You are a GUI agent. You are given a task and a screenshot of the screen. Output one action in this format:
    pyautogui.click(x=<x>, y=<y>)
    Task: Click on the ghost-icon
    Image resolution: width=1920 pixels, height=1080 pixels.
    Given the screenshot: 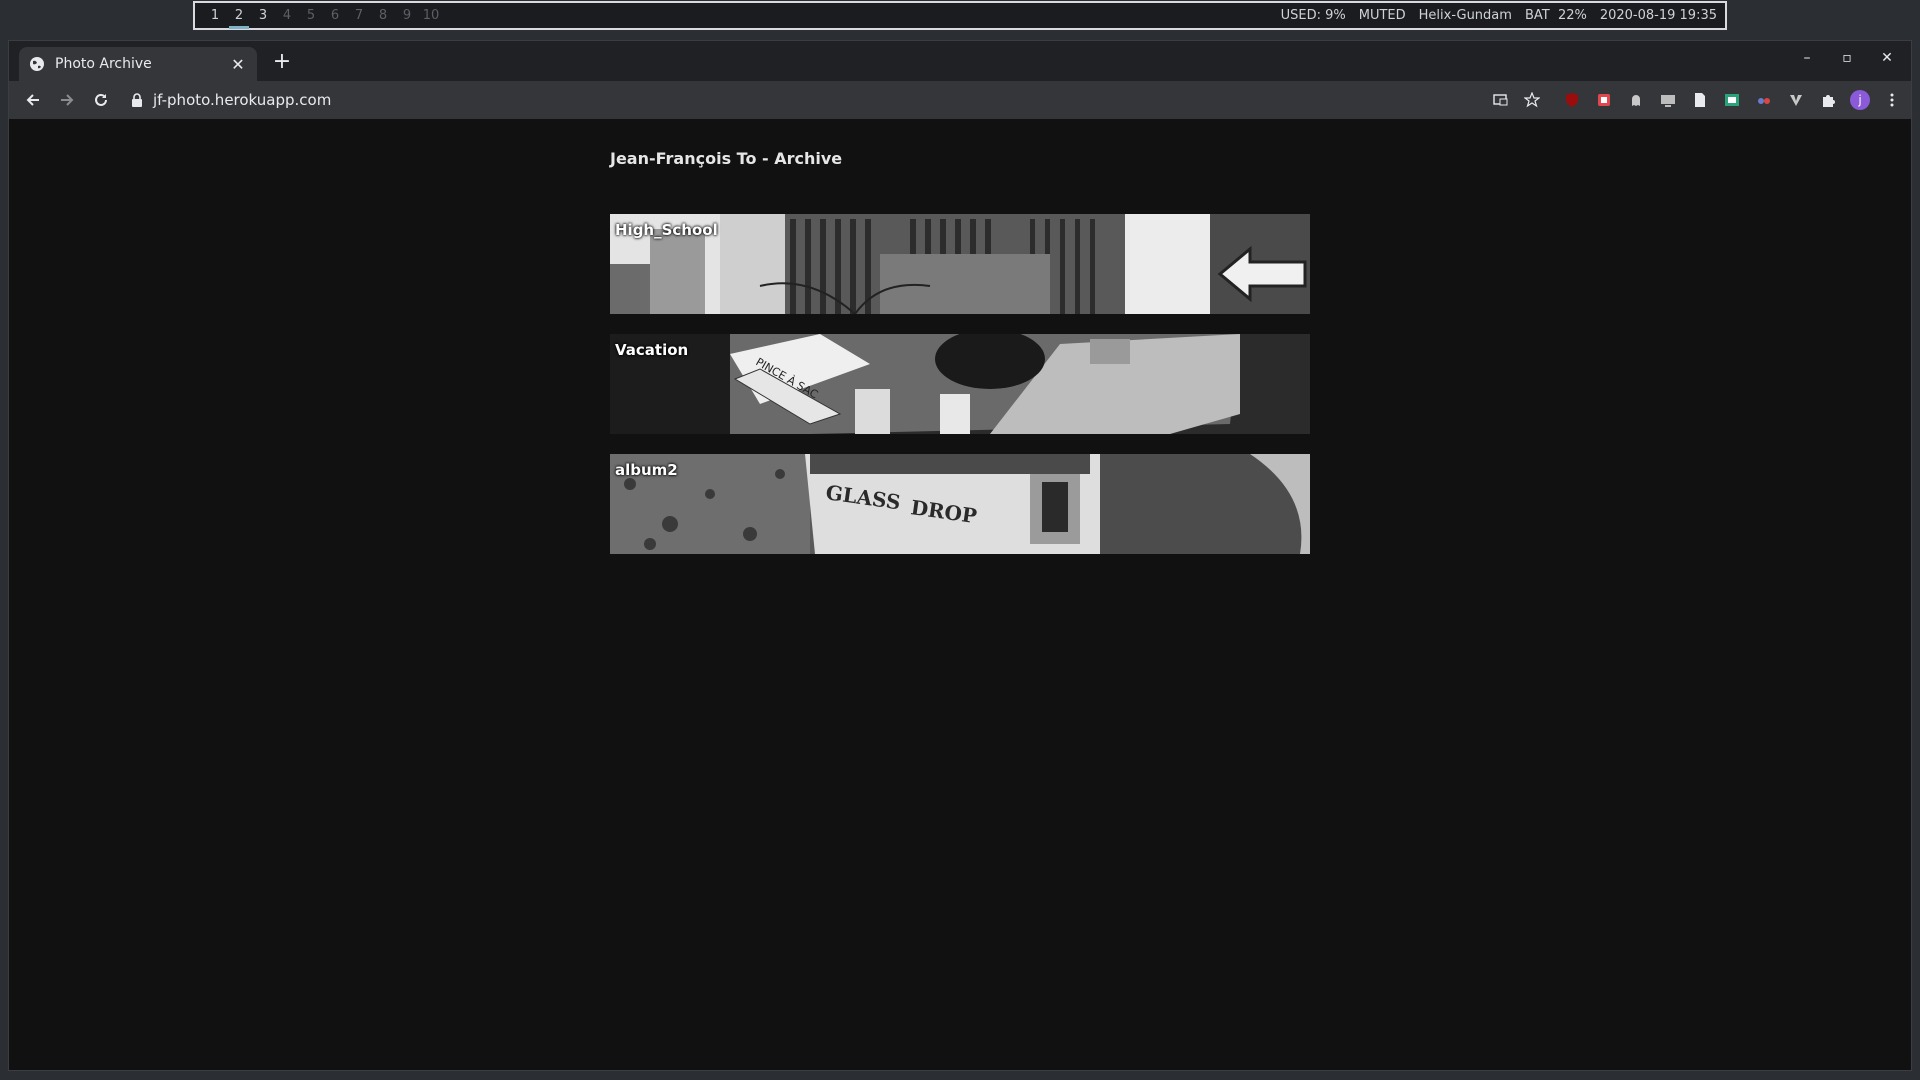 What is the action you would take?
    pyautogui.click(x=1636, y=100)
    